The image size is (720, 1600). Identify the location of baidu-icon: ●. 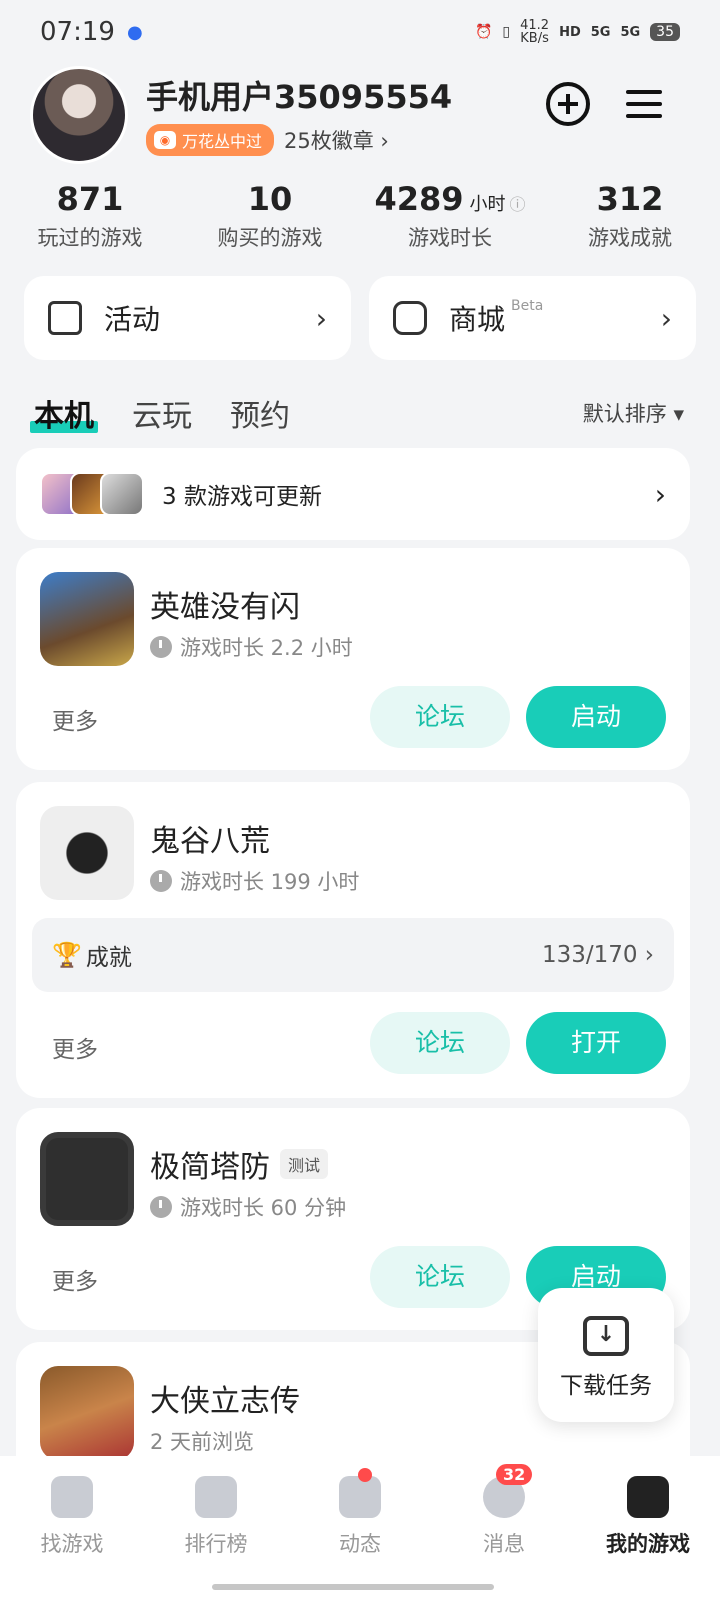
(134, 32).